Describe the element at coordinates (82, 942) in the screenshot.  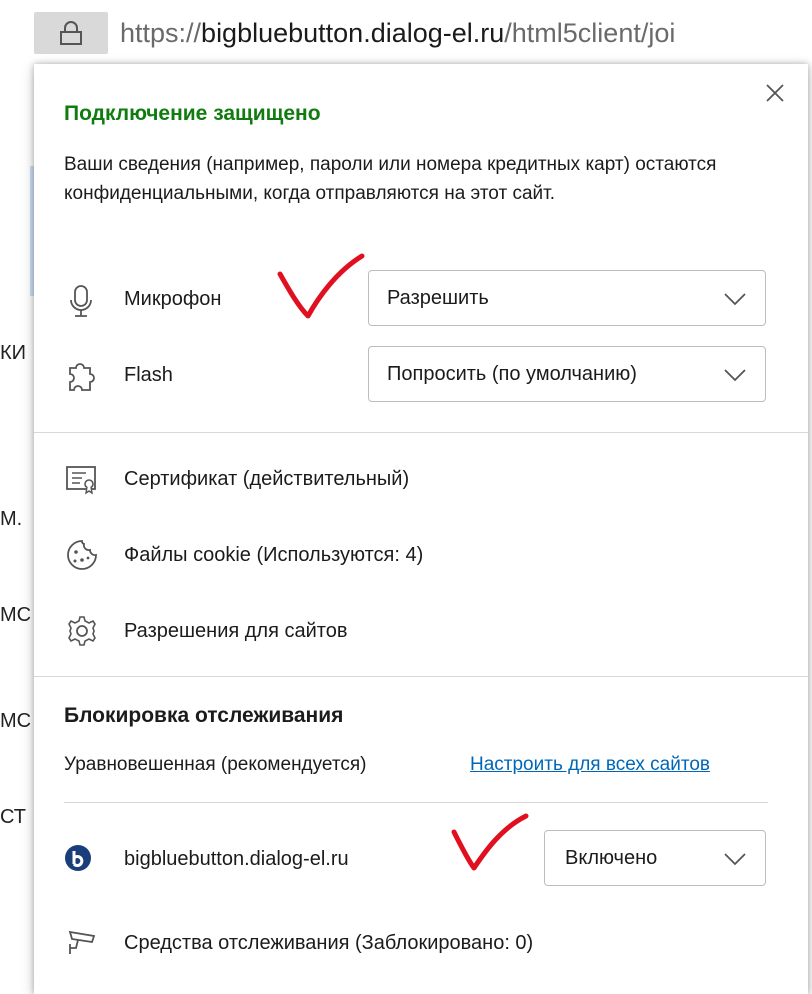
I see `tracker-camera-icon` at that location.